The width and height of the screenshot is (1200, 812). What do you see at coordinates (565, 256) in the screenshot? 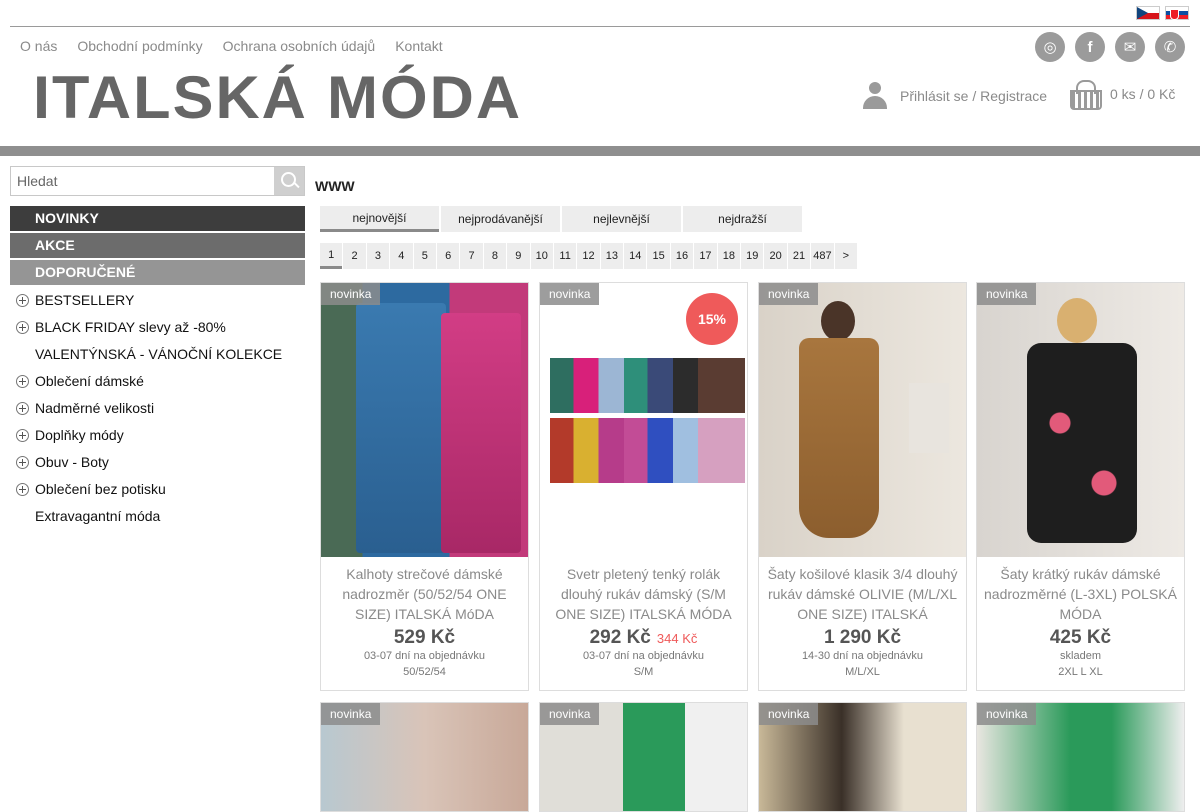
I see `page-button: 11` at bounding box center [565, 256].